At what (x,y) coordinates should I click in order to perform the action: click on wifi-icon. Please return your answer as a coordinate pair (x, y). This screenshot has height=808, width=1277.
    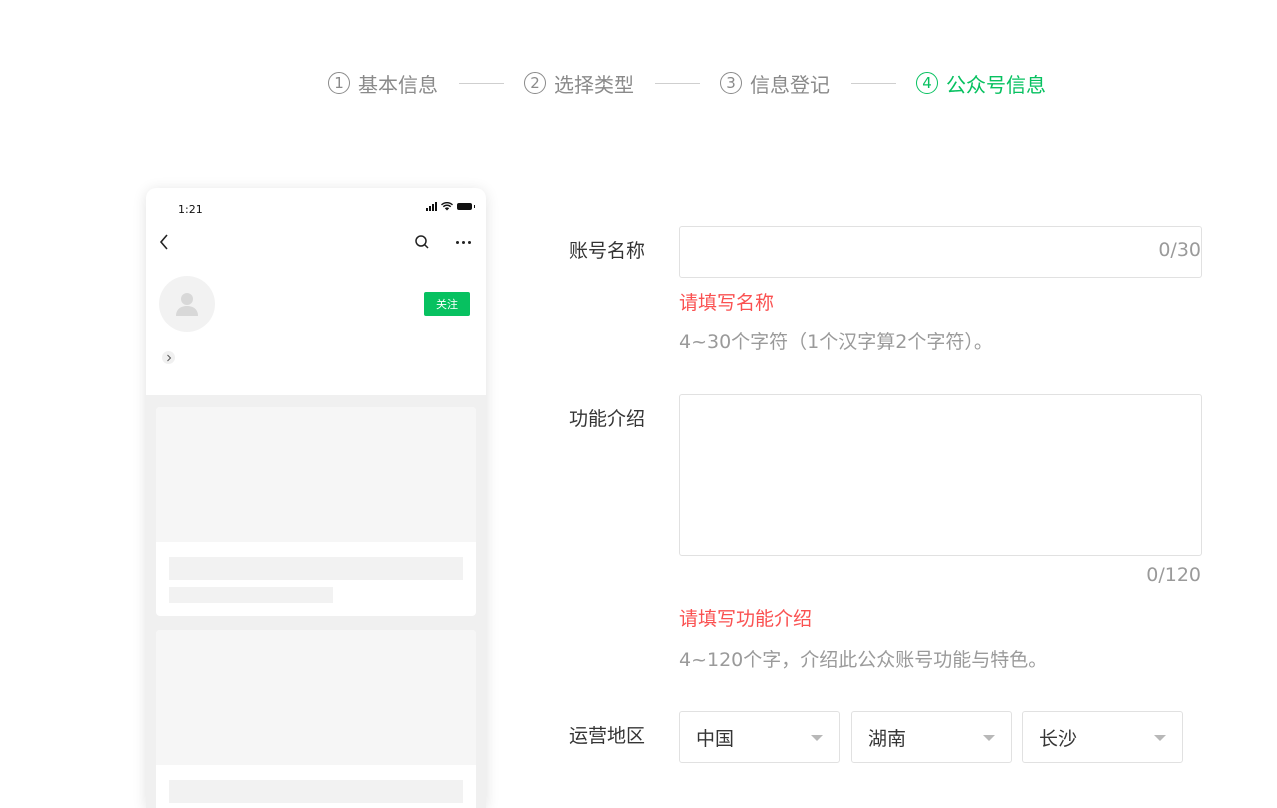
    Looking at the image, I should click on (447, 206).